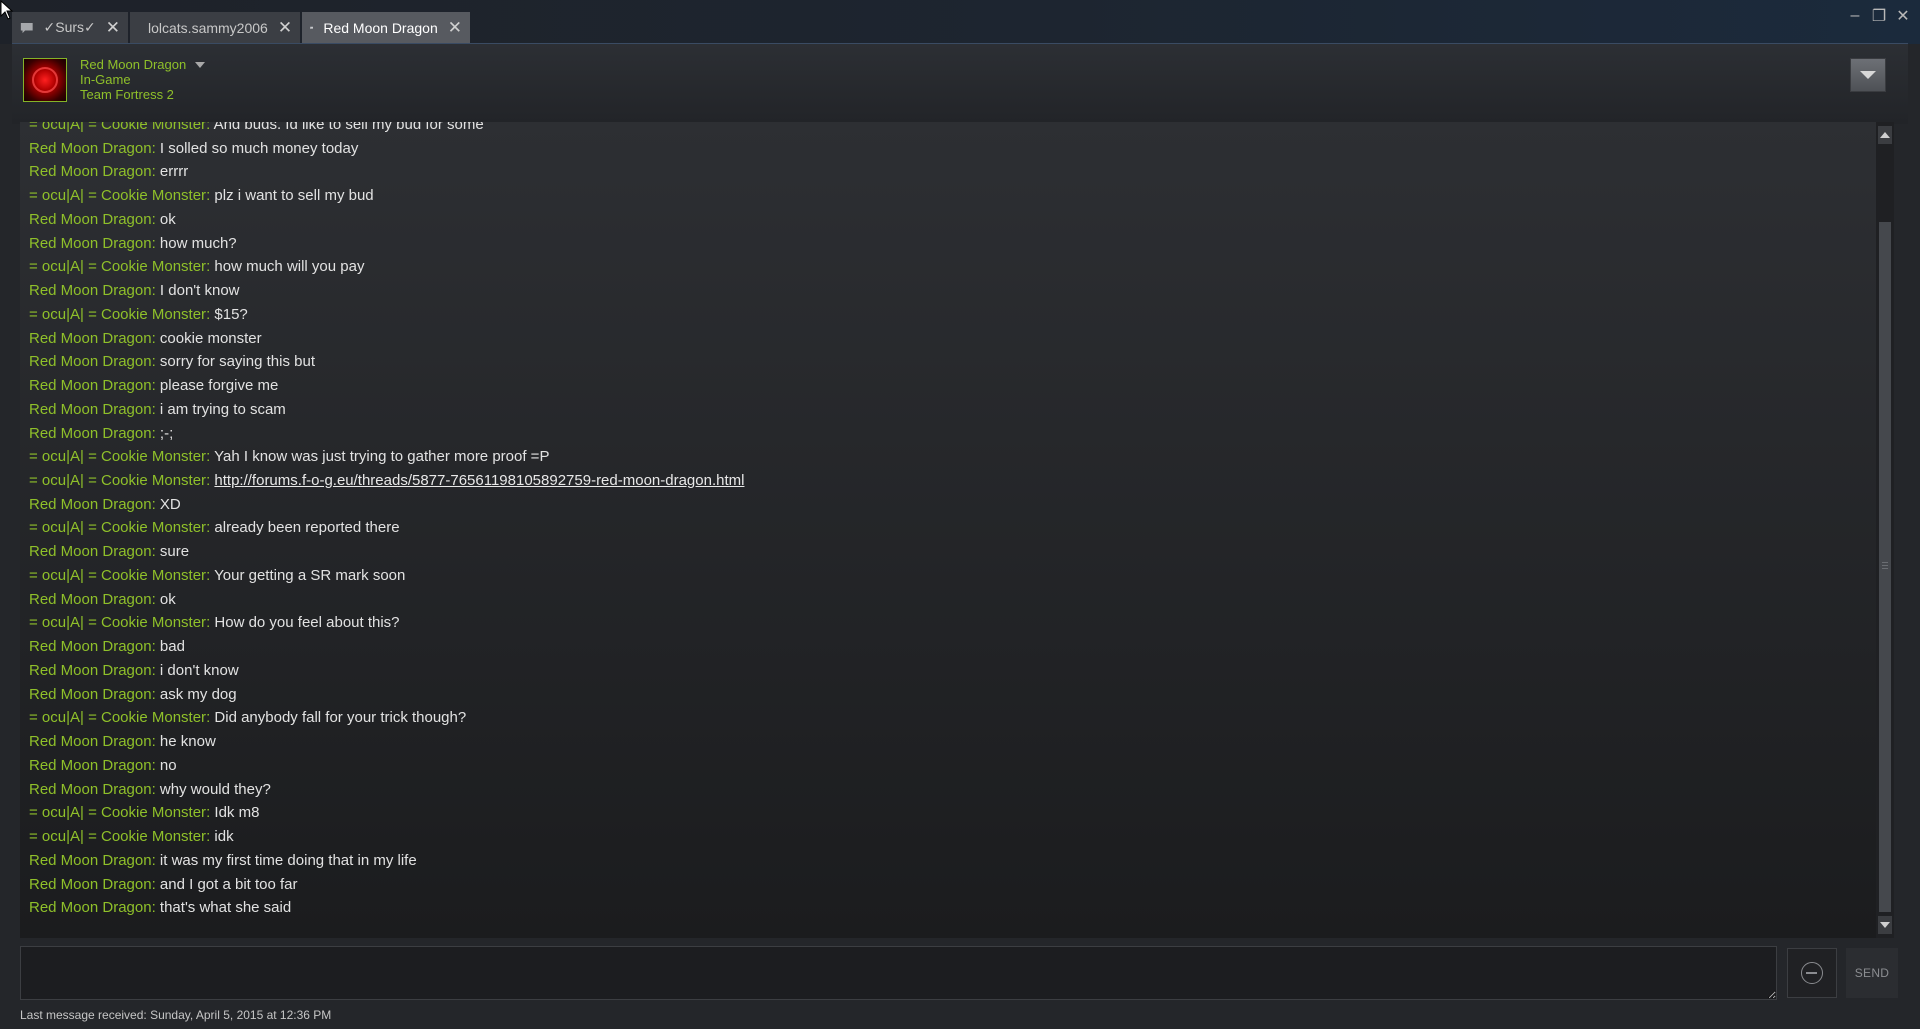 This screenshot has width=1920, height=1029. Describe the element at coordinates (289, 267) in the screenshot. I see `message-text: how much will you pay` at that location.